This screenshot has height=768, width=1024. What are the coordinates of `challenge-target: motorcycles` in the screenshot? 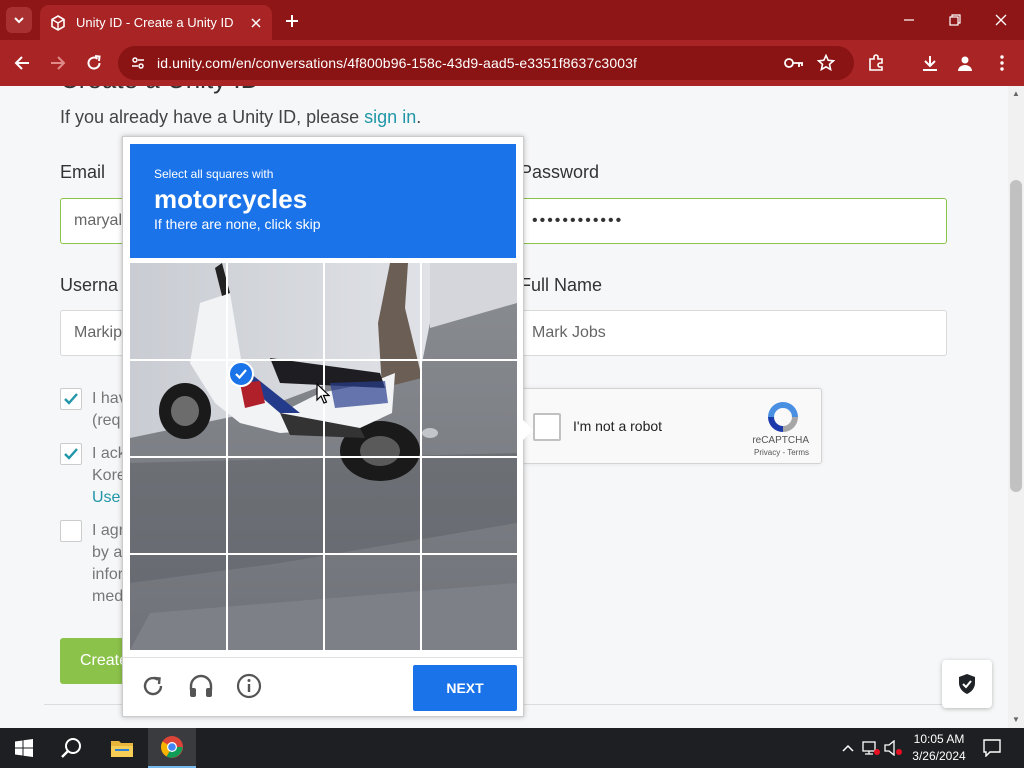 It's located at (231, 199).